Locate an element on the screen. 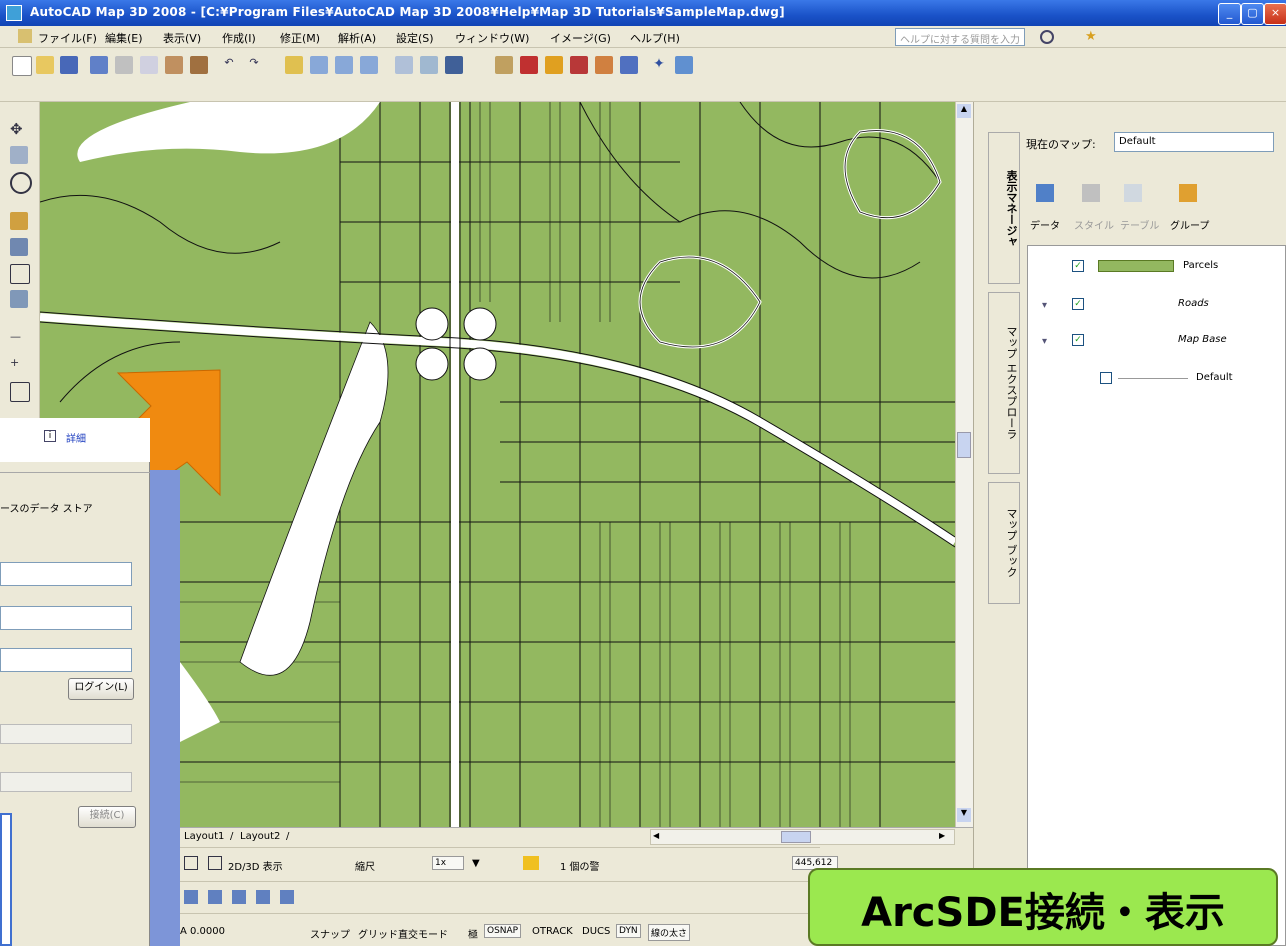  menu-file: ファイル(F) is located at coordinates (67, 38).